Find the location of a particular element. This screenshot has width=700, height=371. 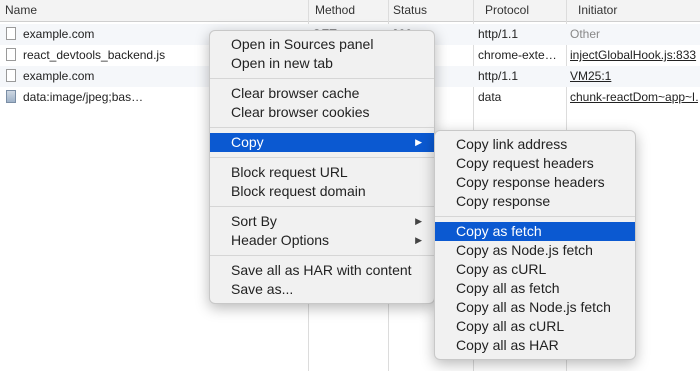

menu-item-copy-all-as-fetch: Copy all as fetch is located at coordinates (535, 288).